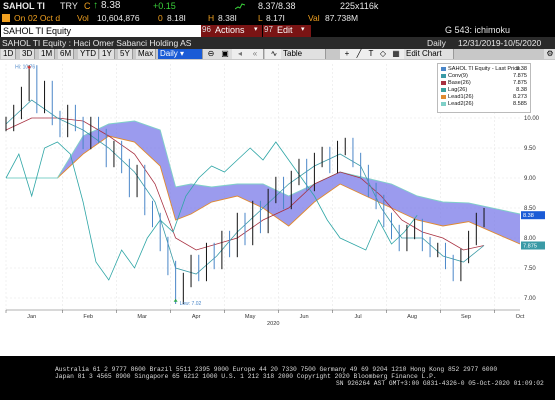 This screenshot has width=555, height=400. What do you see at coordinates (429, 54) in the screenshot?
I see `edit-chart-button: Edit Chart` at bounding box center [429, 54].